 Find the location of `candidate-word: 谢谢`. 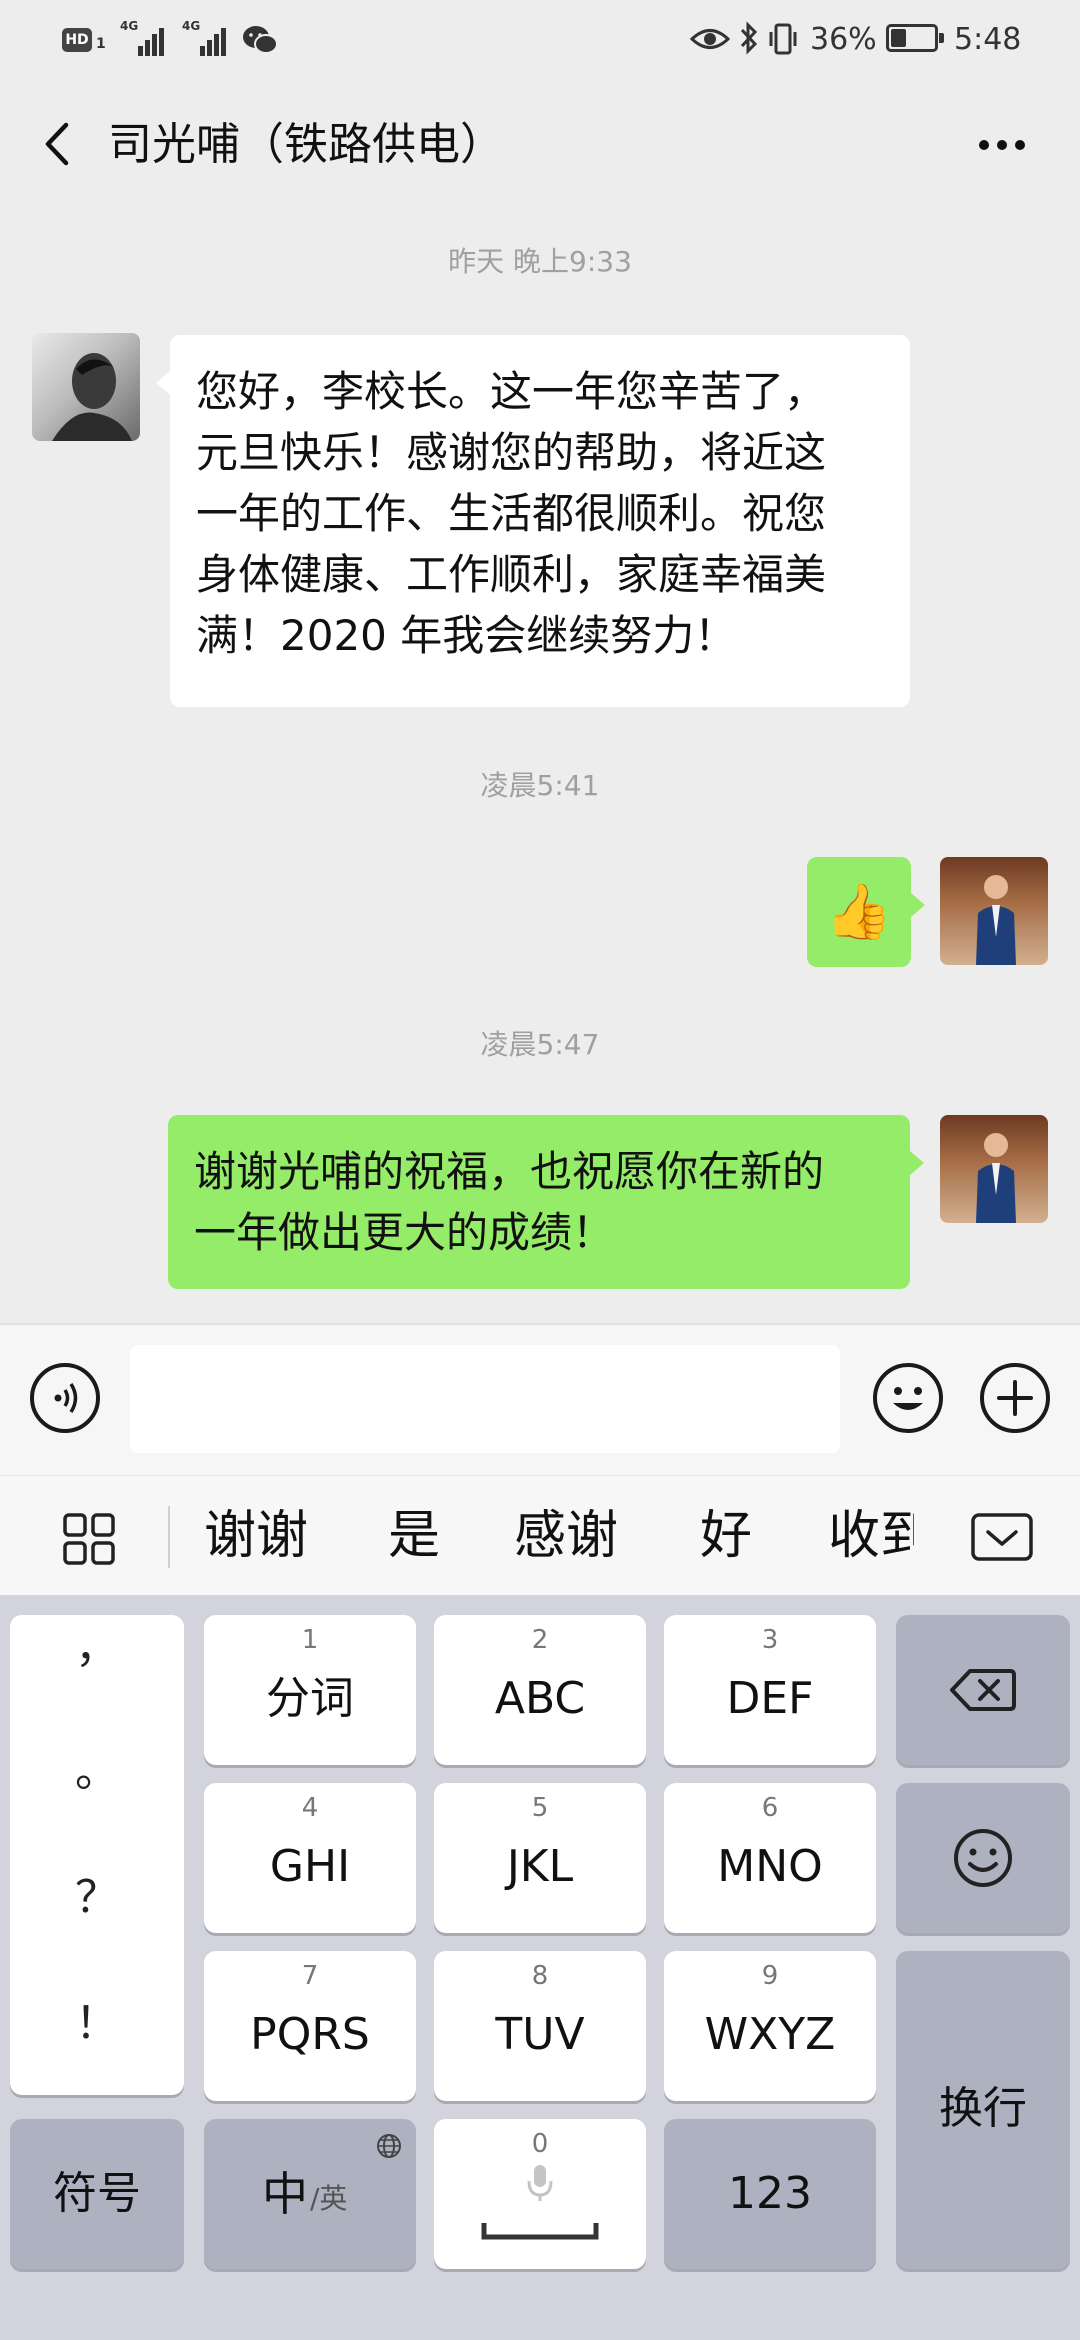

candidate-word: 谢谢 is located at coordinates (256, 1536).